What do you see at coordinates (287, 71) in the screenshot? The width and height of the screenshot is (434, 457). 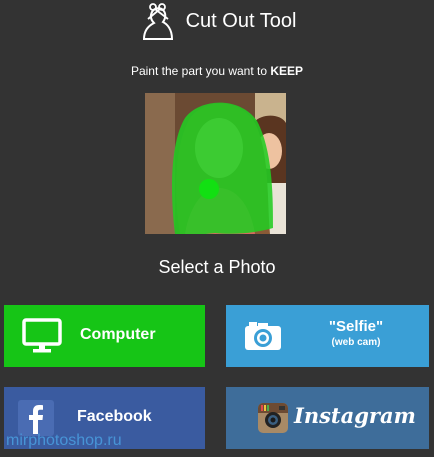 I see `instruction-emphasis: KEEP` at bounding box center [287, 71].